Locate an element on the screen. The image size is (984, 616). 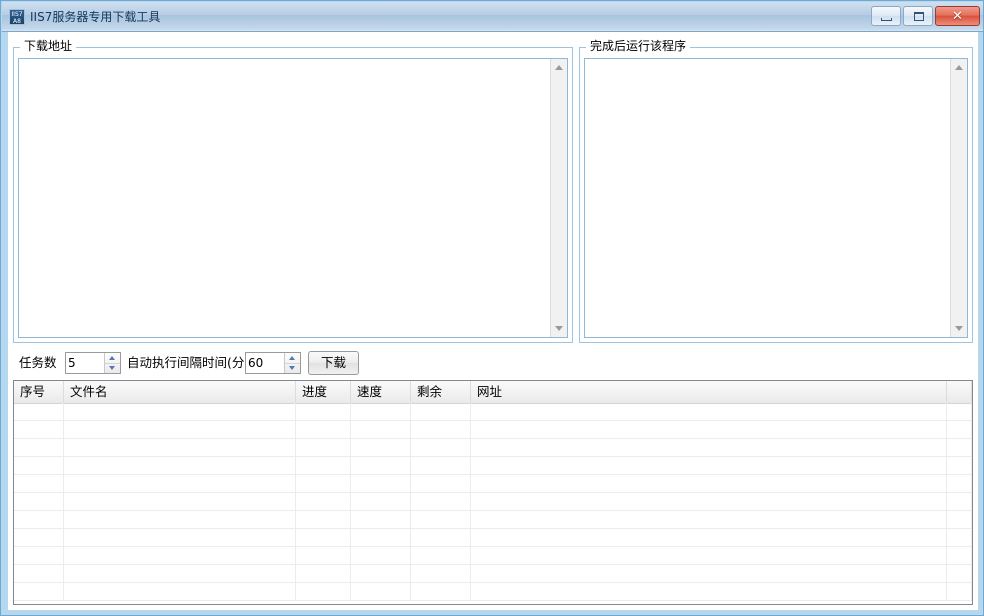
run-after-scrollbar is located at coordinates (958, 198).